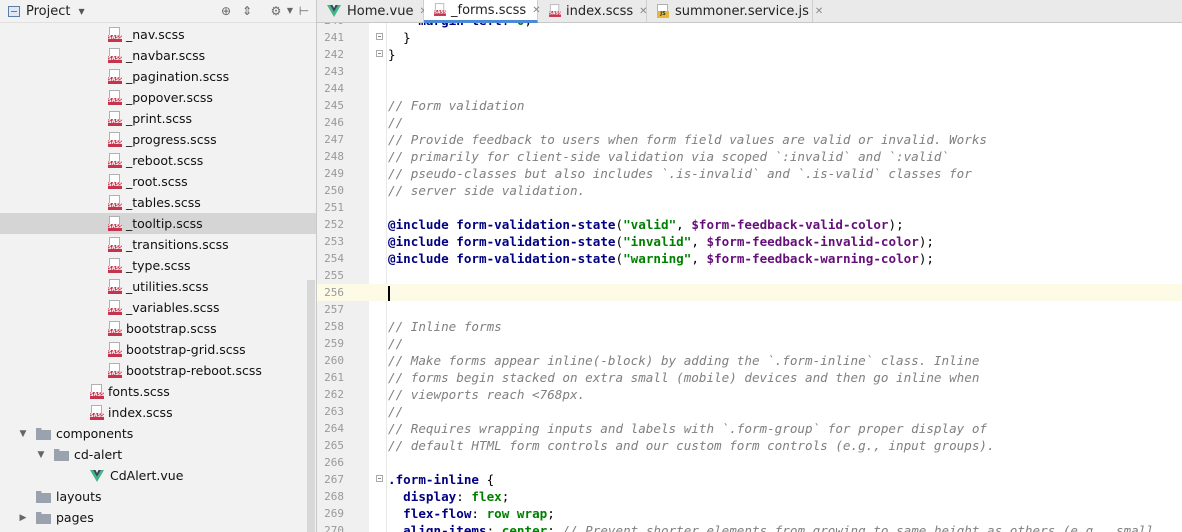 This screenshot has height=532, width=1182. Describe the element at coordinates (46, 11) in the screenshot. I see `project-view-selector: Project ▼` at that location.